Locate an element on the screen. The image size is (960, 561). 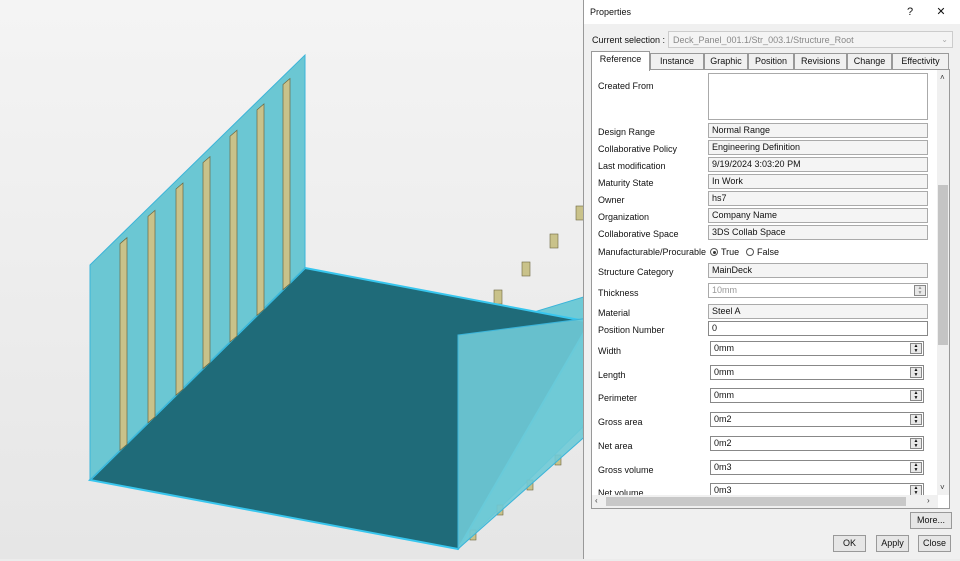
net-area-value: 0m2 is located at coordinates (723, 442).